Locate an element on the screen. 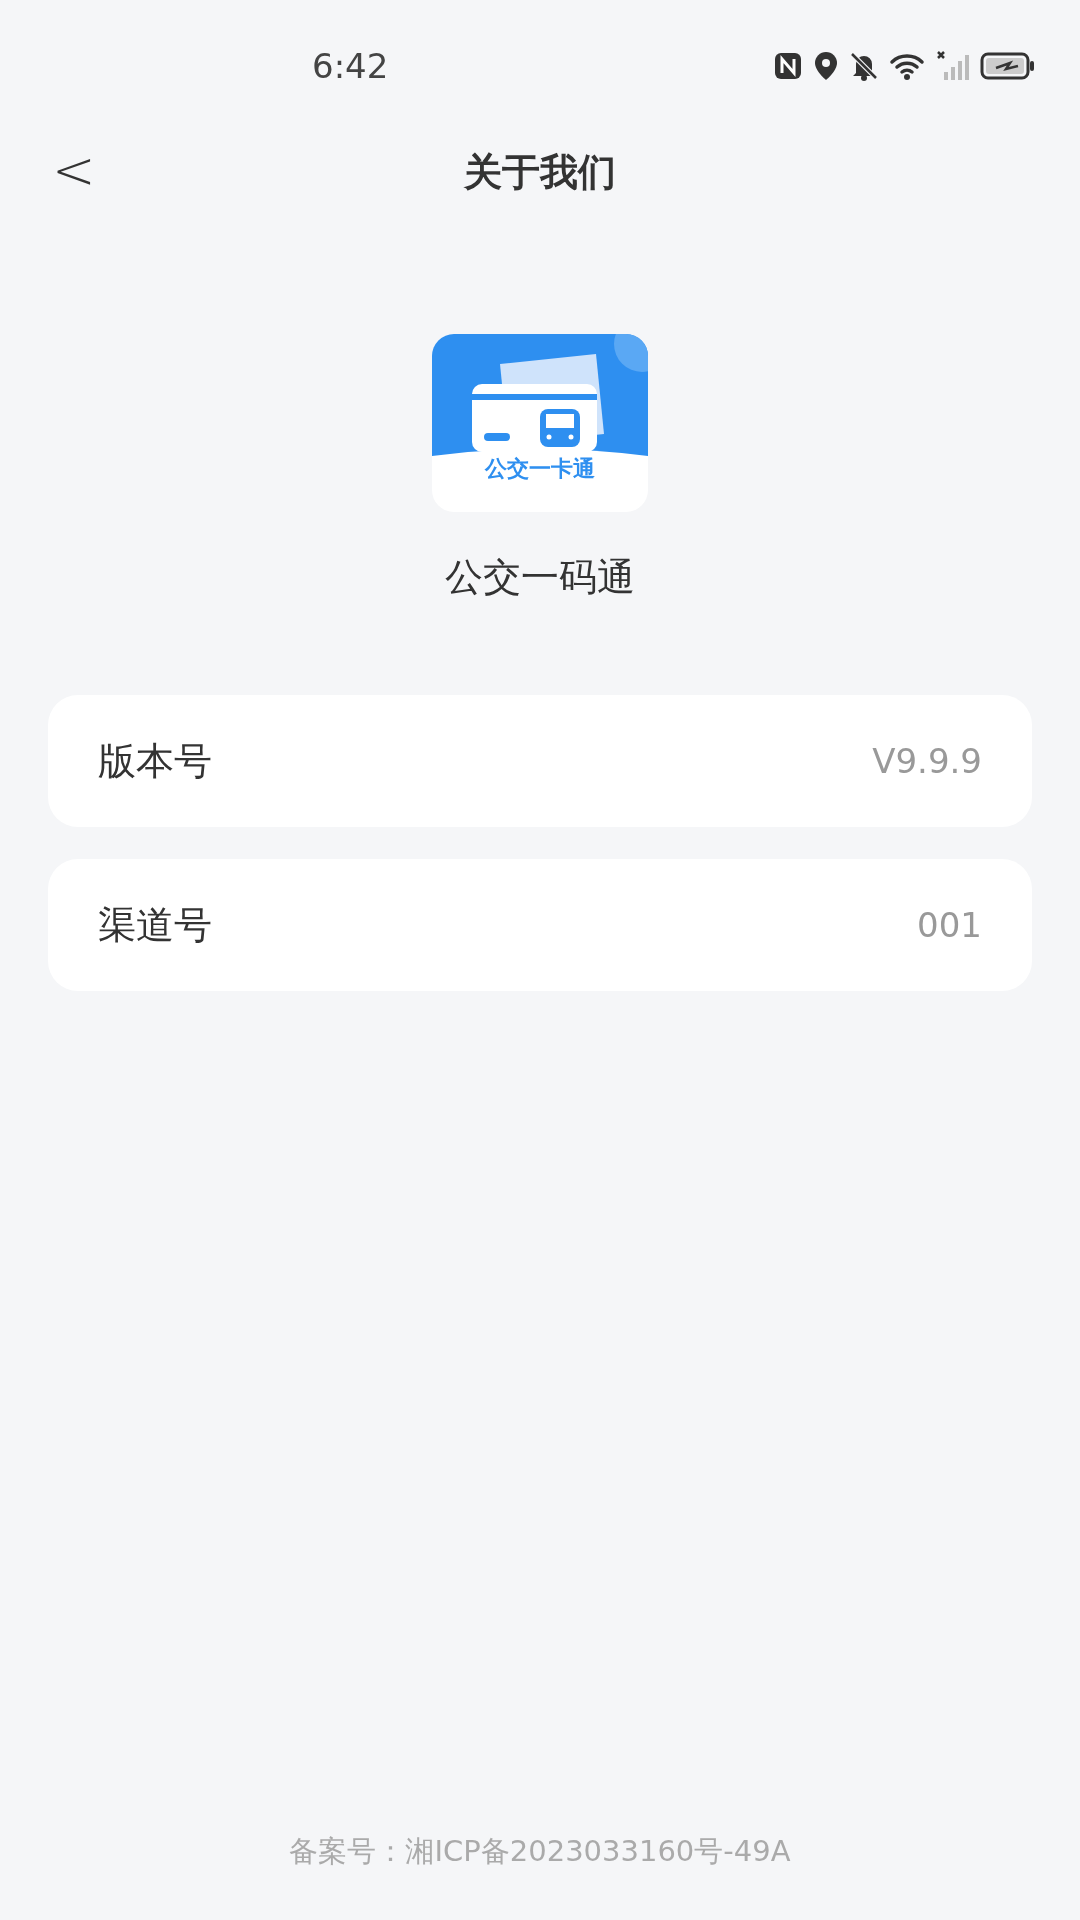  nfc-icon is located at coordinates (788, 66).